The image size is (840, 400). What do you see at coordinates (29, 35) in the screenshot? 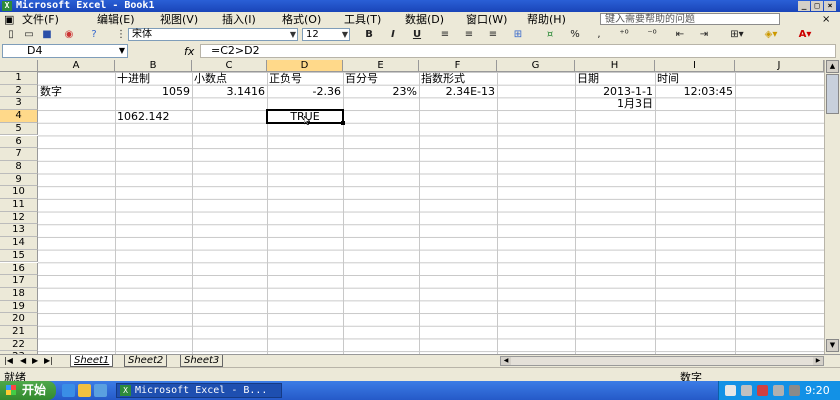
I see `open-folder-icon: ▭` at bounding box center [29, 35].